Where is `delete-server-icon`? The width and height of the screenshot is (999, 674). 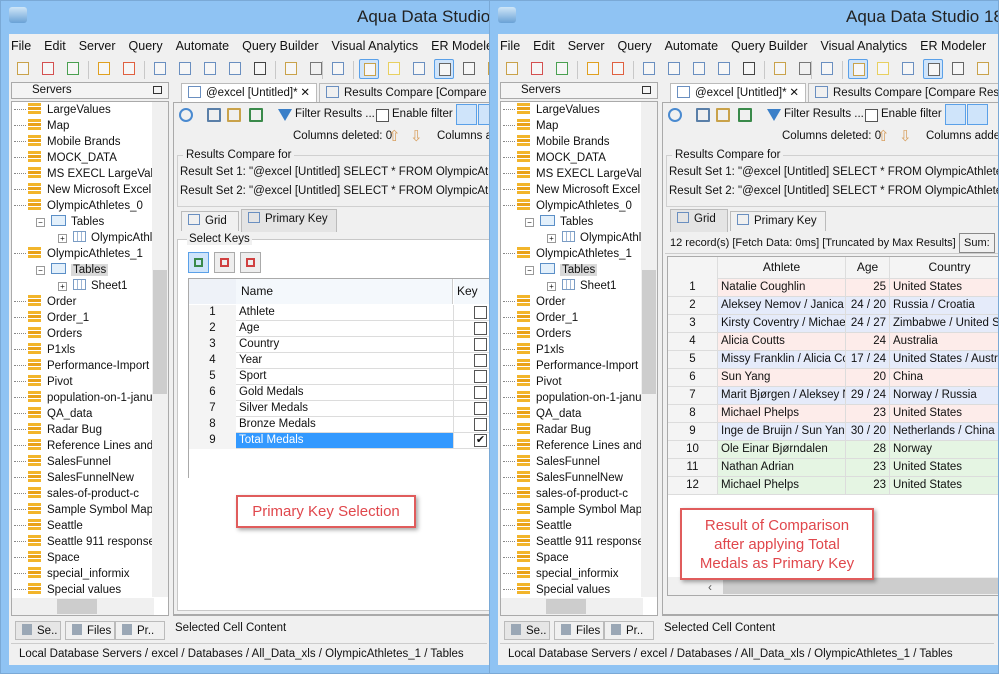
delete-server-icon is located at coordinates (537, 69).